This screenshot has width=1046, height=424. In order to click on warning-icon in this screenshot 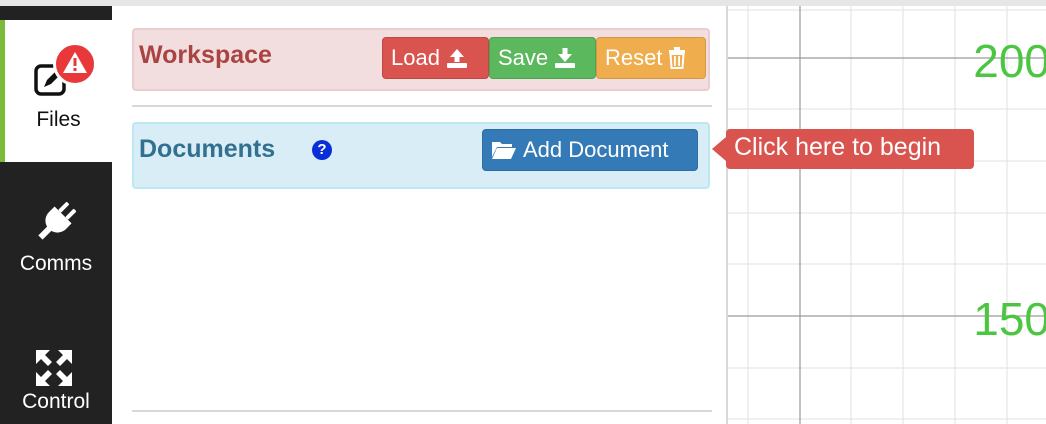, I will do `click(75, 62)`.